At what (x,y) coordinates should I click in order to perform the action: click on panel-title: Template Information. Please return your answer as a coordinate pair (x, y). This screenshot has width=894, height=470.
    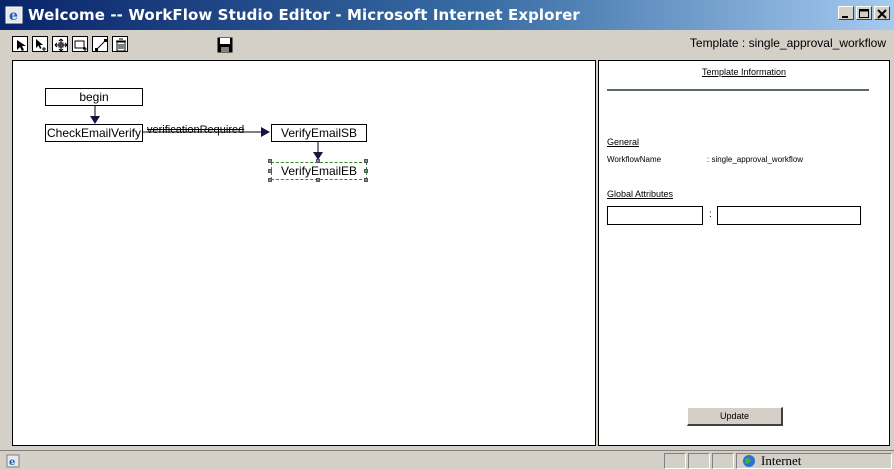
    Looking at the image, I should click on (744, 72).